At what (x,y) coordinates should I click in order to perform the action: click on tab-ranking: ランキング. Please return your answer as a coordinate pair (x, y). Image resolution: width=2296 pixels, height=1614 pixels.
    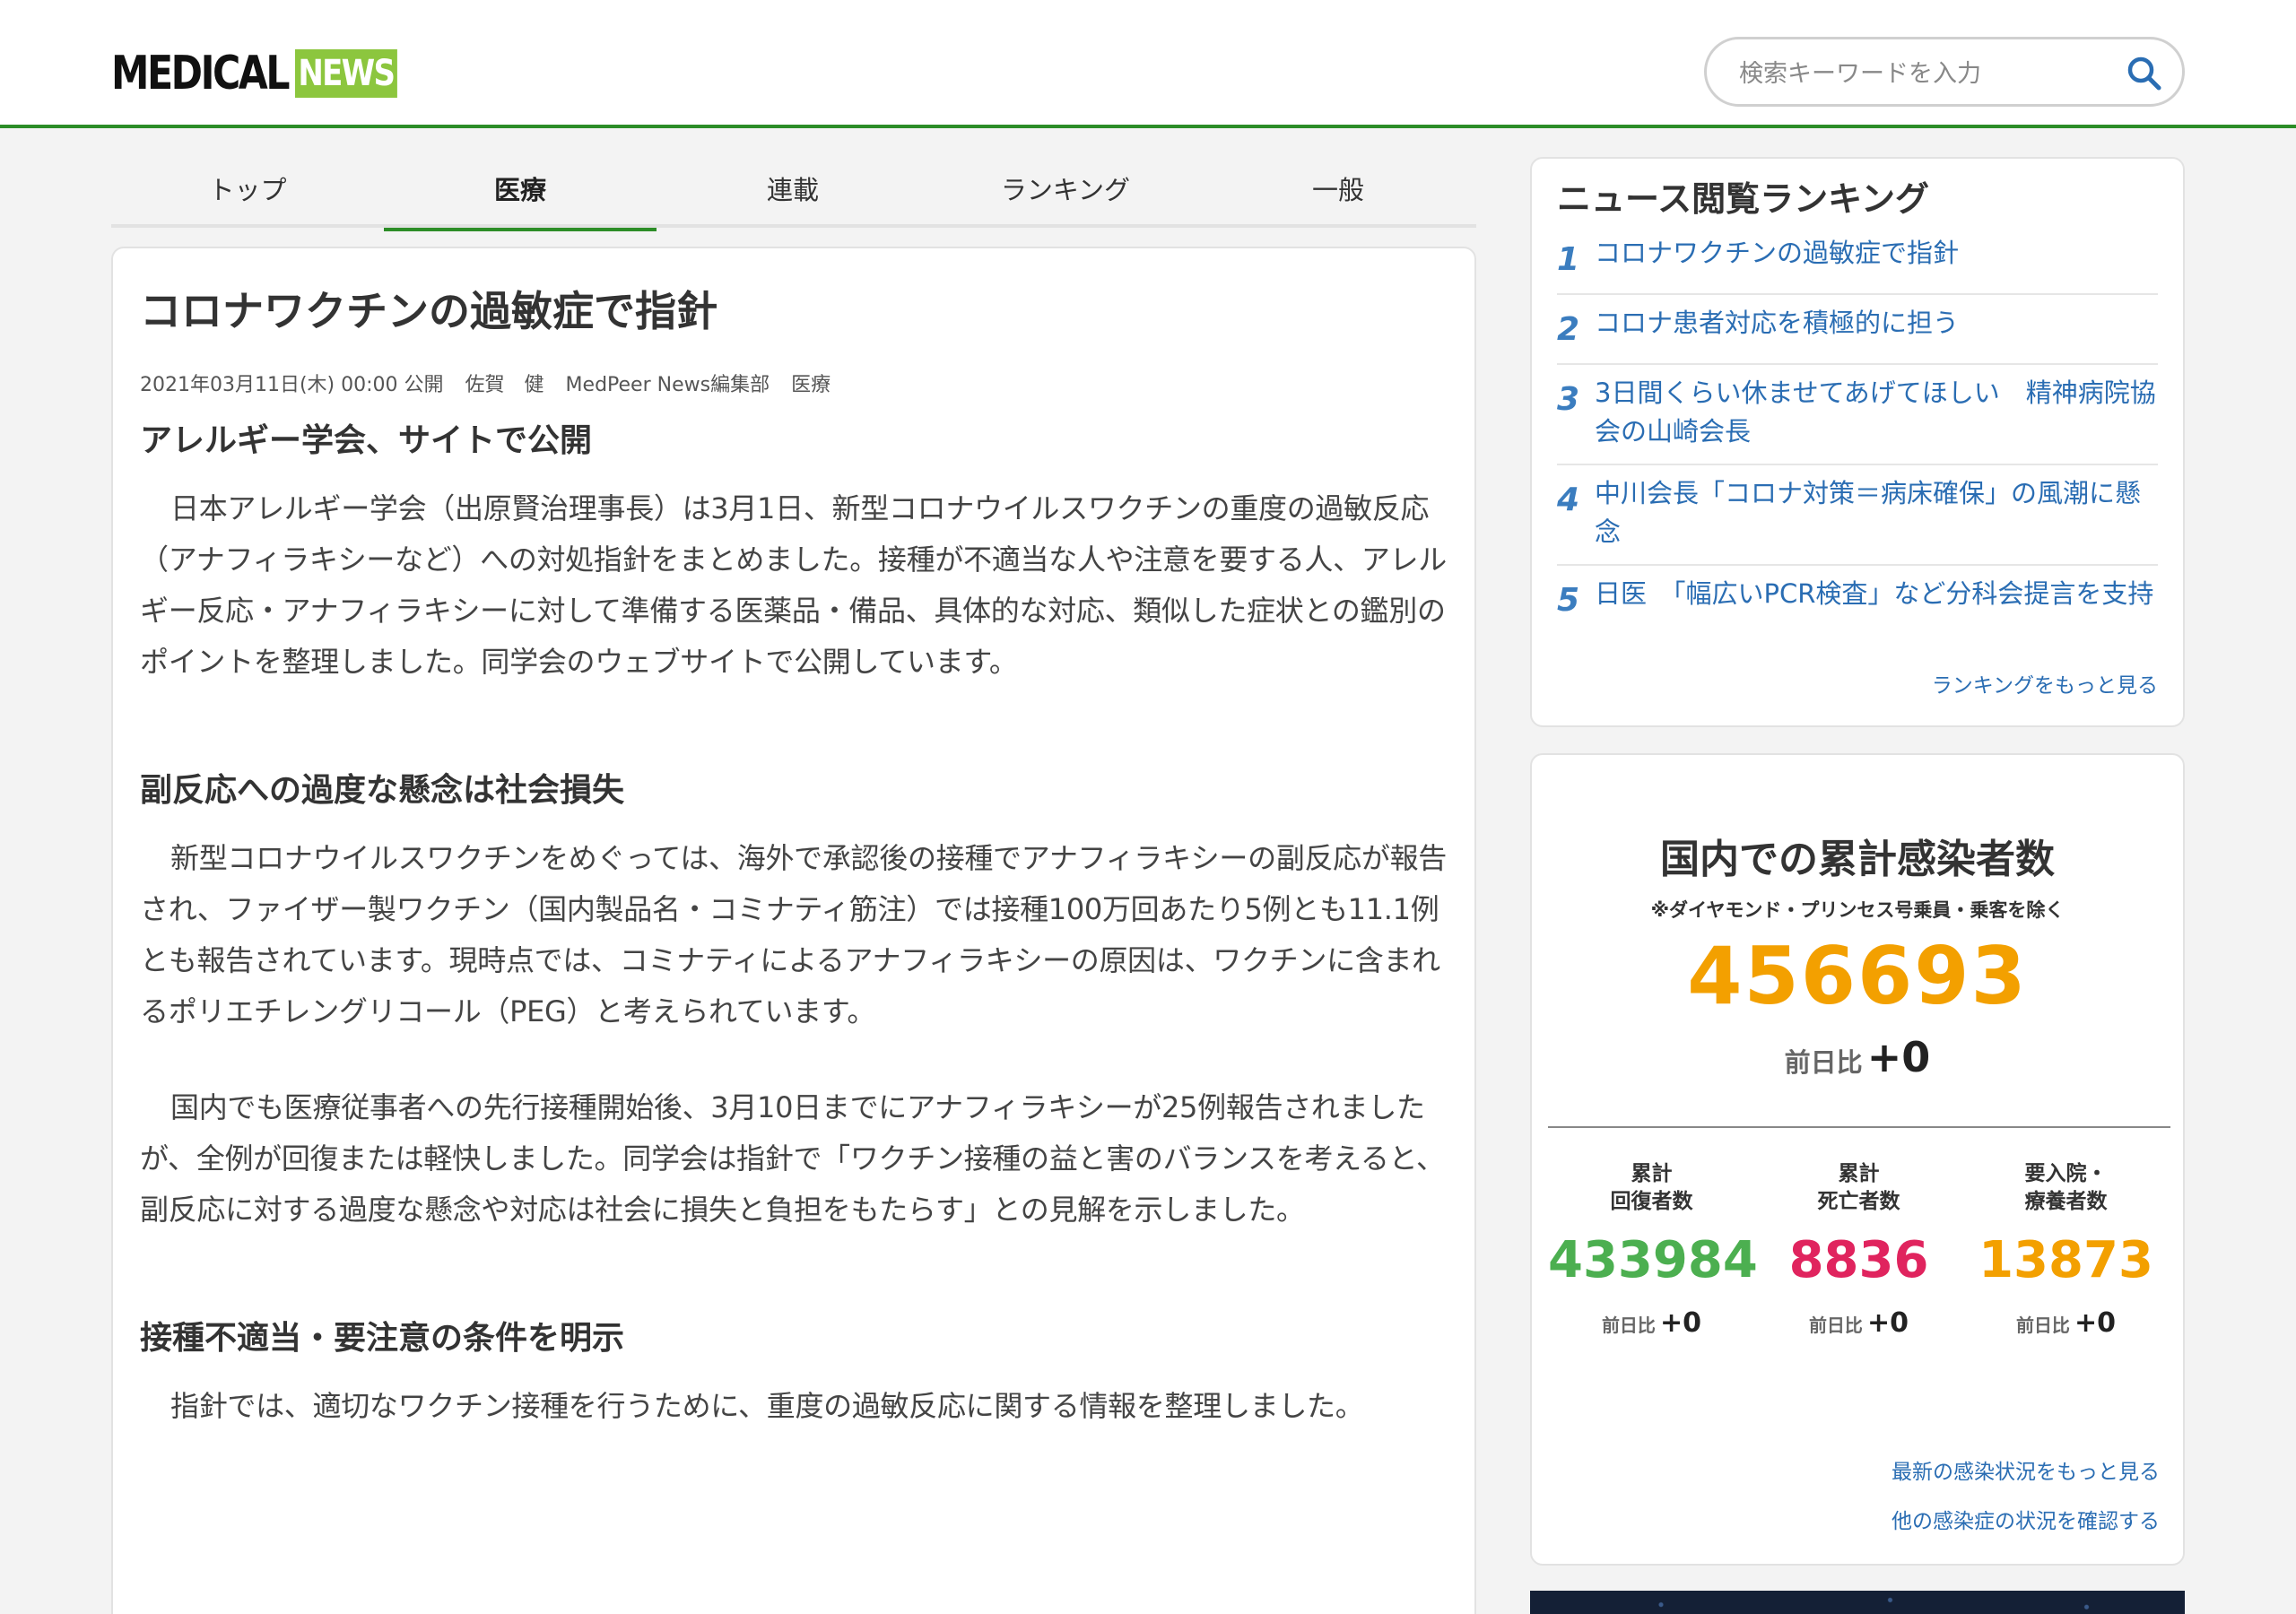
    Looking at the image, I should click on (1065, 191).